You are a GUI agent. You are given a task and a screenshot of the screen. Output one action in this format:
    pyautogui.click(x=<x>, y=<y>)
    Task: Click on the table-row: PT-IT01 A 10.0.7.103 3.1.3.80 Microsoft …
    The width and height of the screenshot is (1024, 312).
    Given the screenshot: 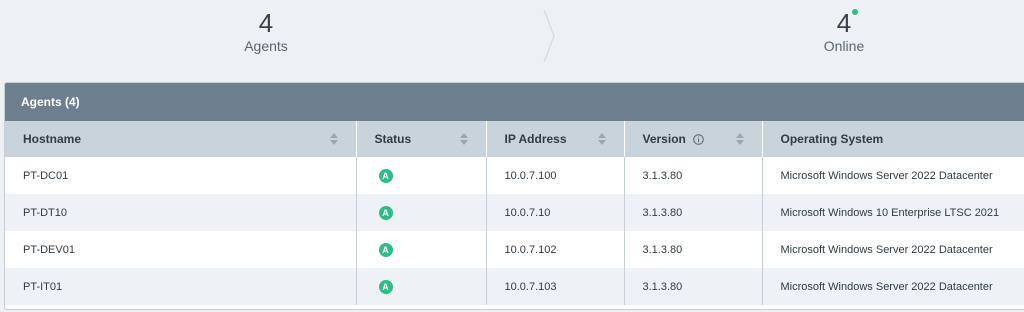 What is the action you would take?
    pyautogui.click(x=514, y=286)
    